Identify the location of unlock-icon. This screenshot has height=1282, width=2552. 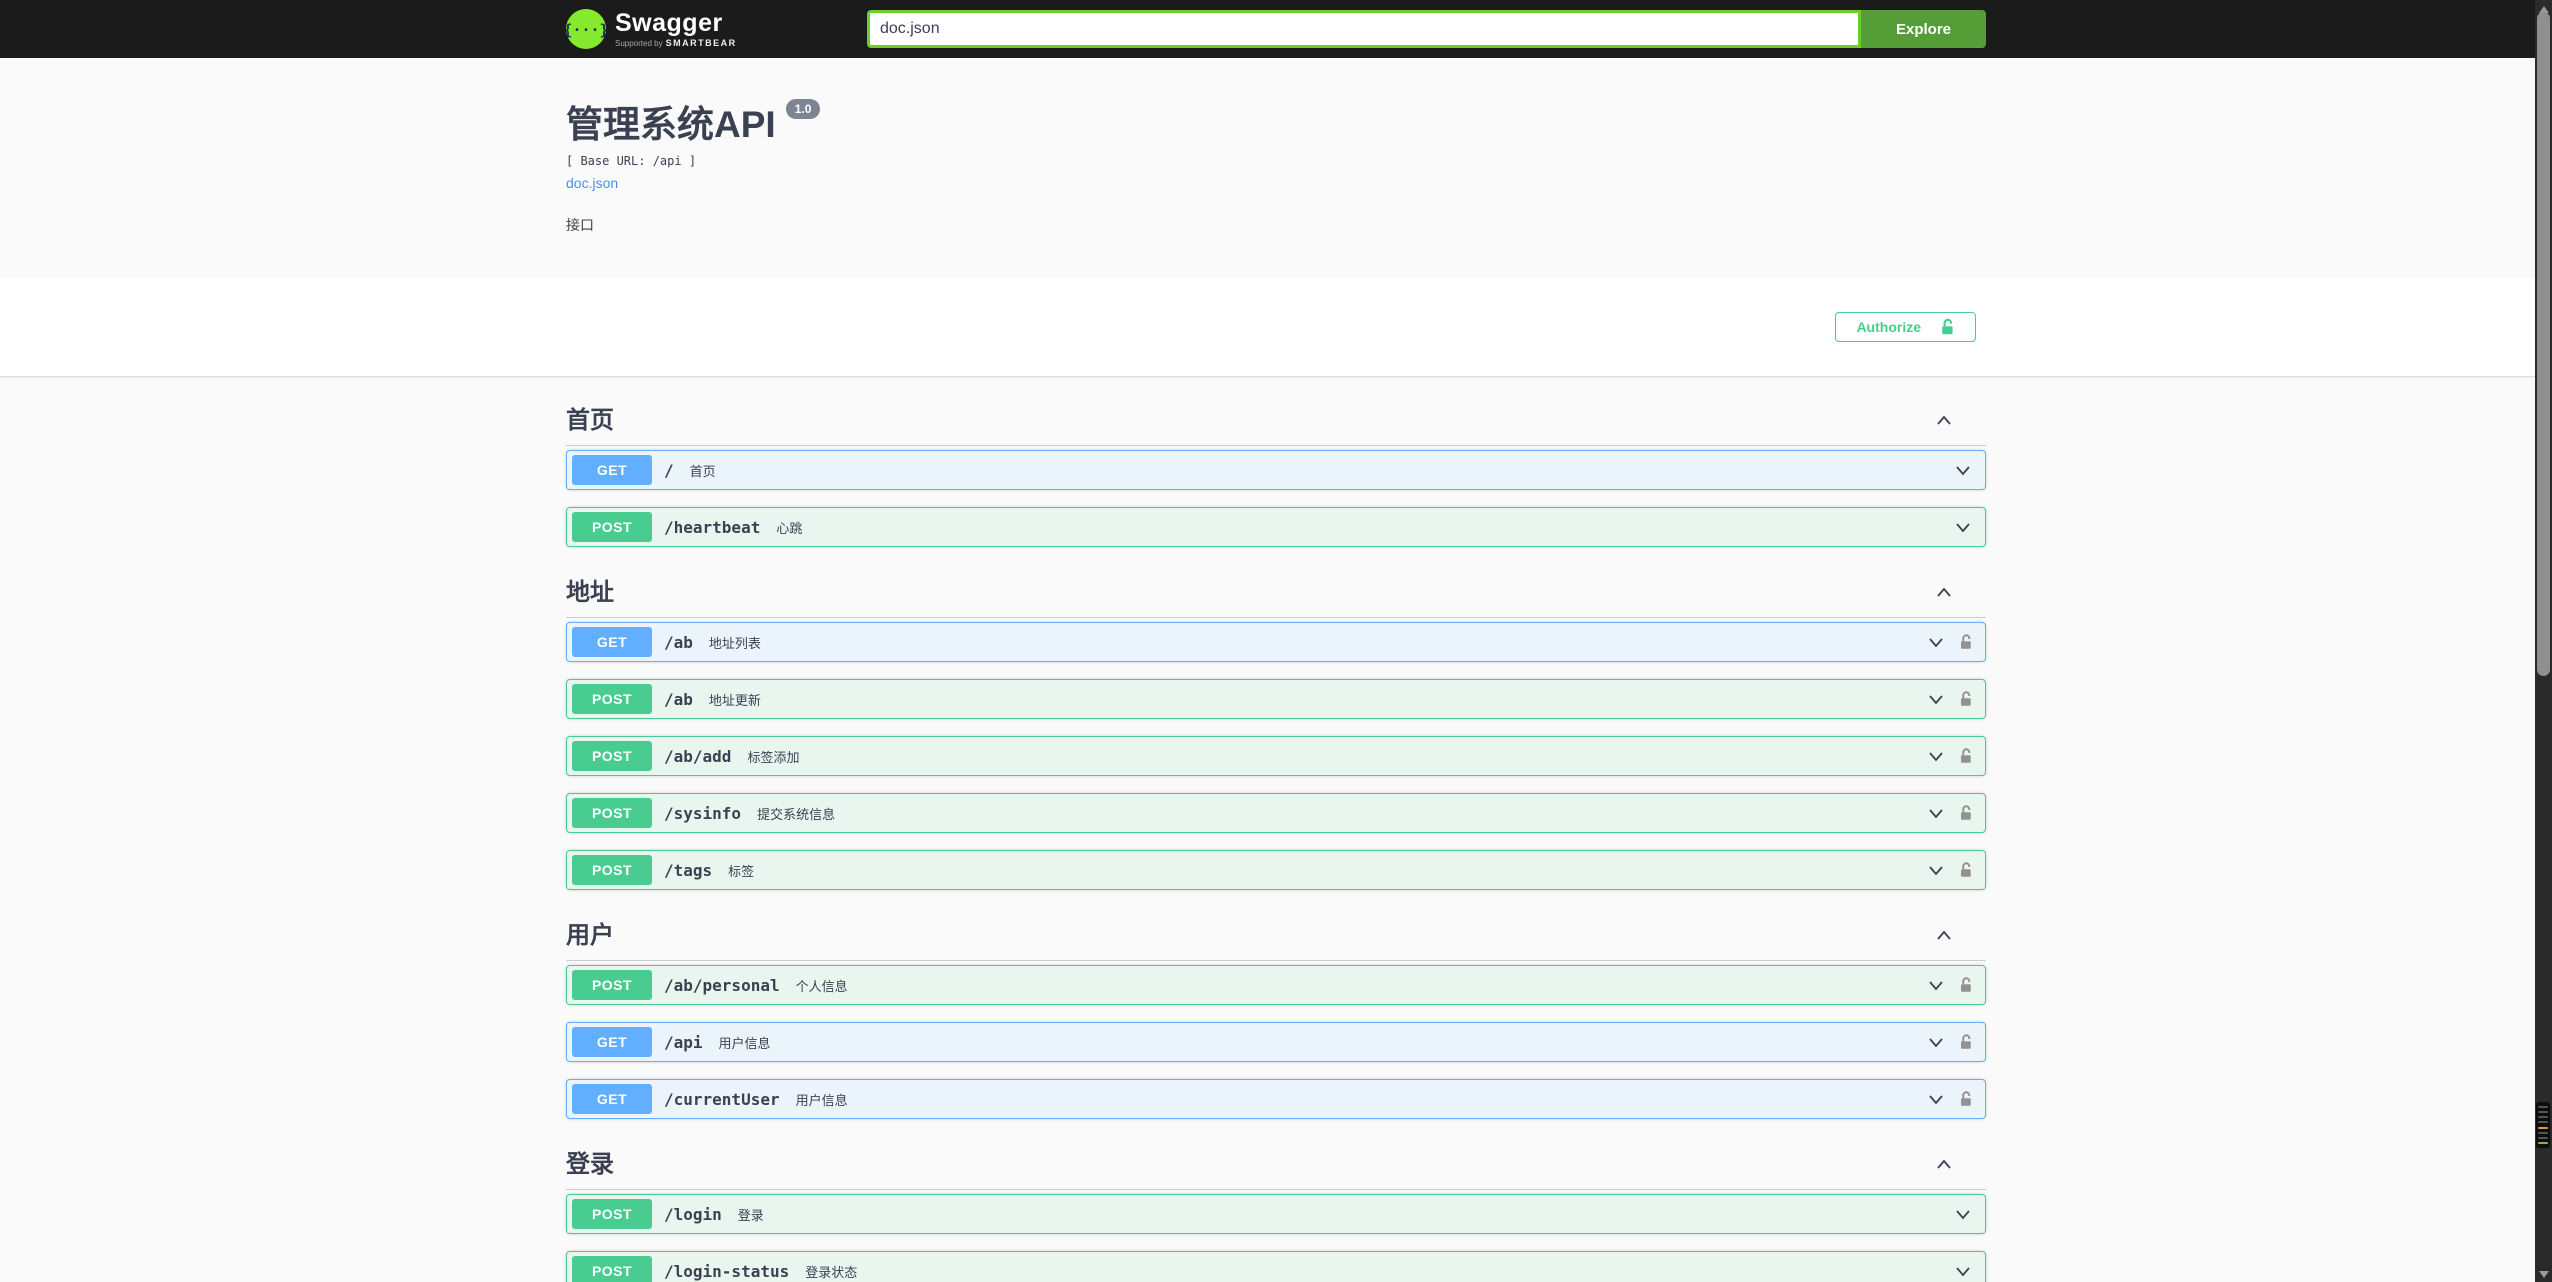
(1947, 326).